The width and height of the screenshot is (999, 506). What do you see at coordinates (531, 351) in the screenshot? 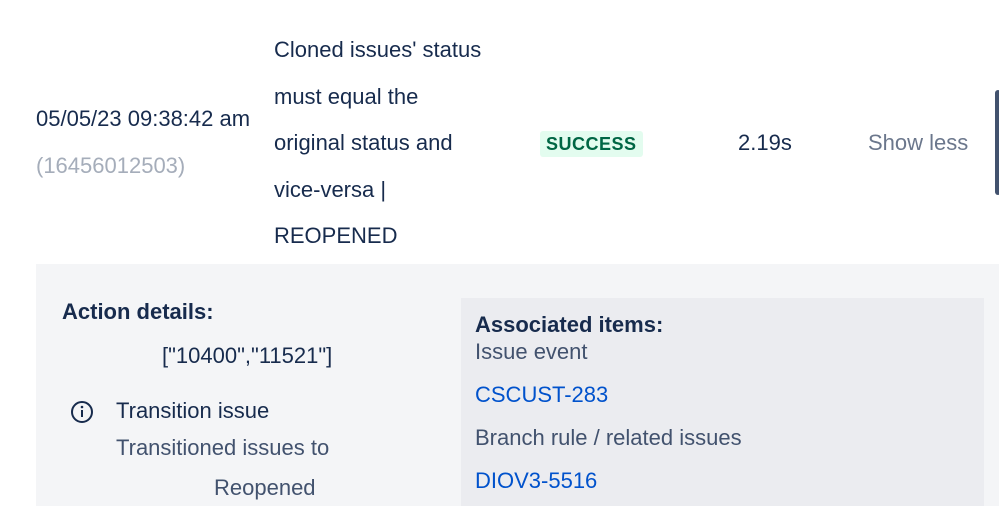
I see `associated-group-label: Issue event` at bounding box center [531, 351].